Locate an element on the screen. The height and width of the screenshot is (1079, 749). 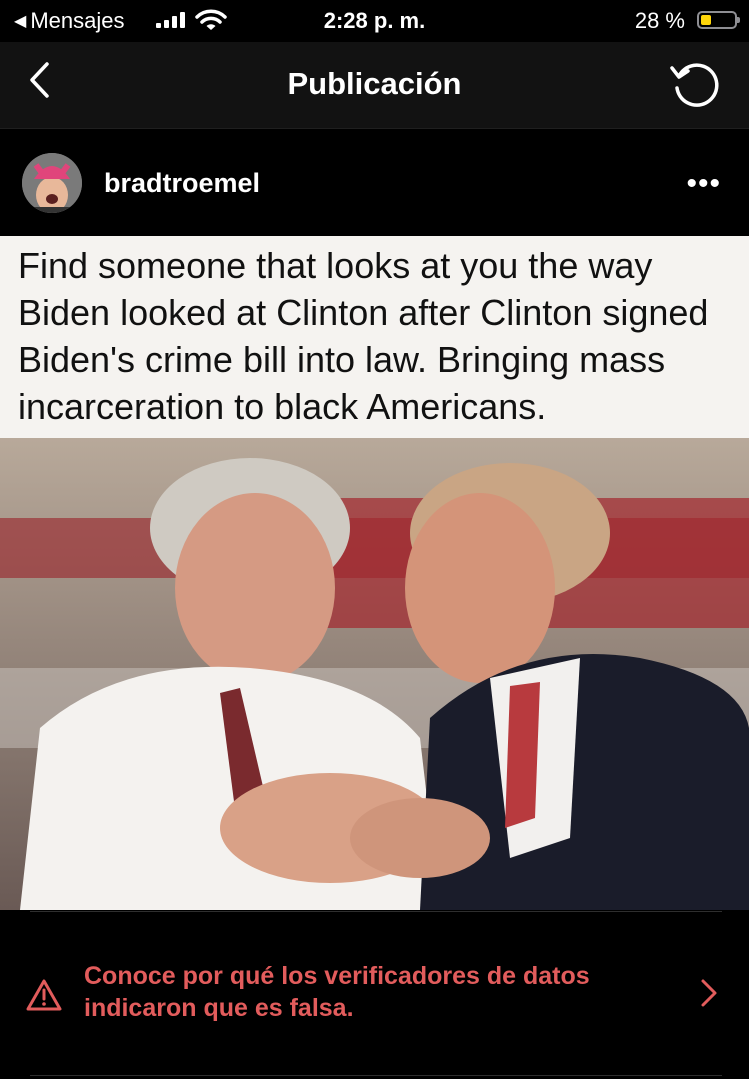
refresh-icon is located at coordinates (695, 84).